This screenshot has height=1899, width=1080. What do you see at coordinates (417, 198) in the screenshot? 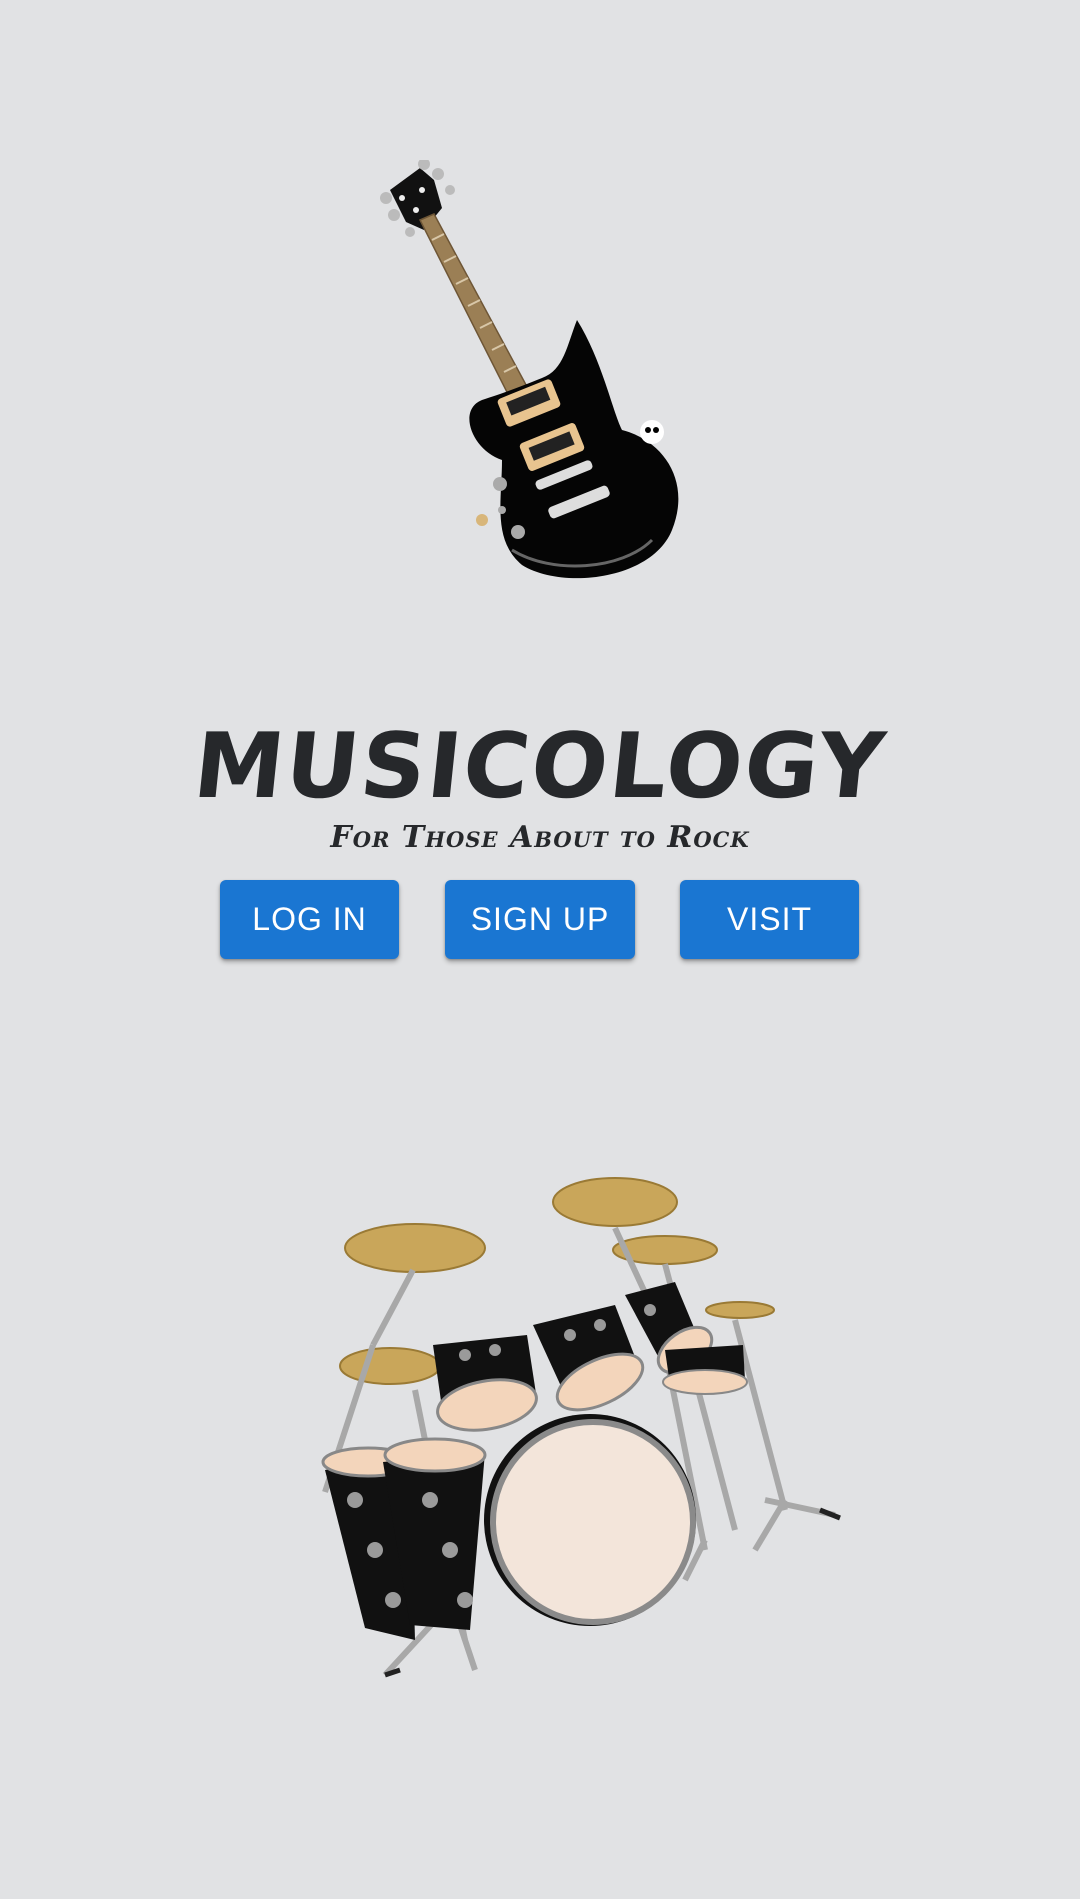
I see `guitar-headstock` at bounding box center [417, 198].